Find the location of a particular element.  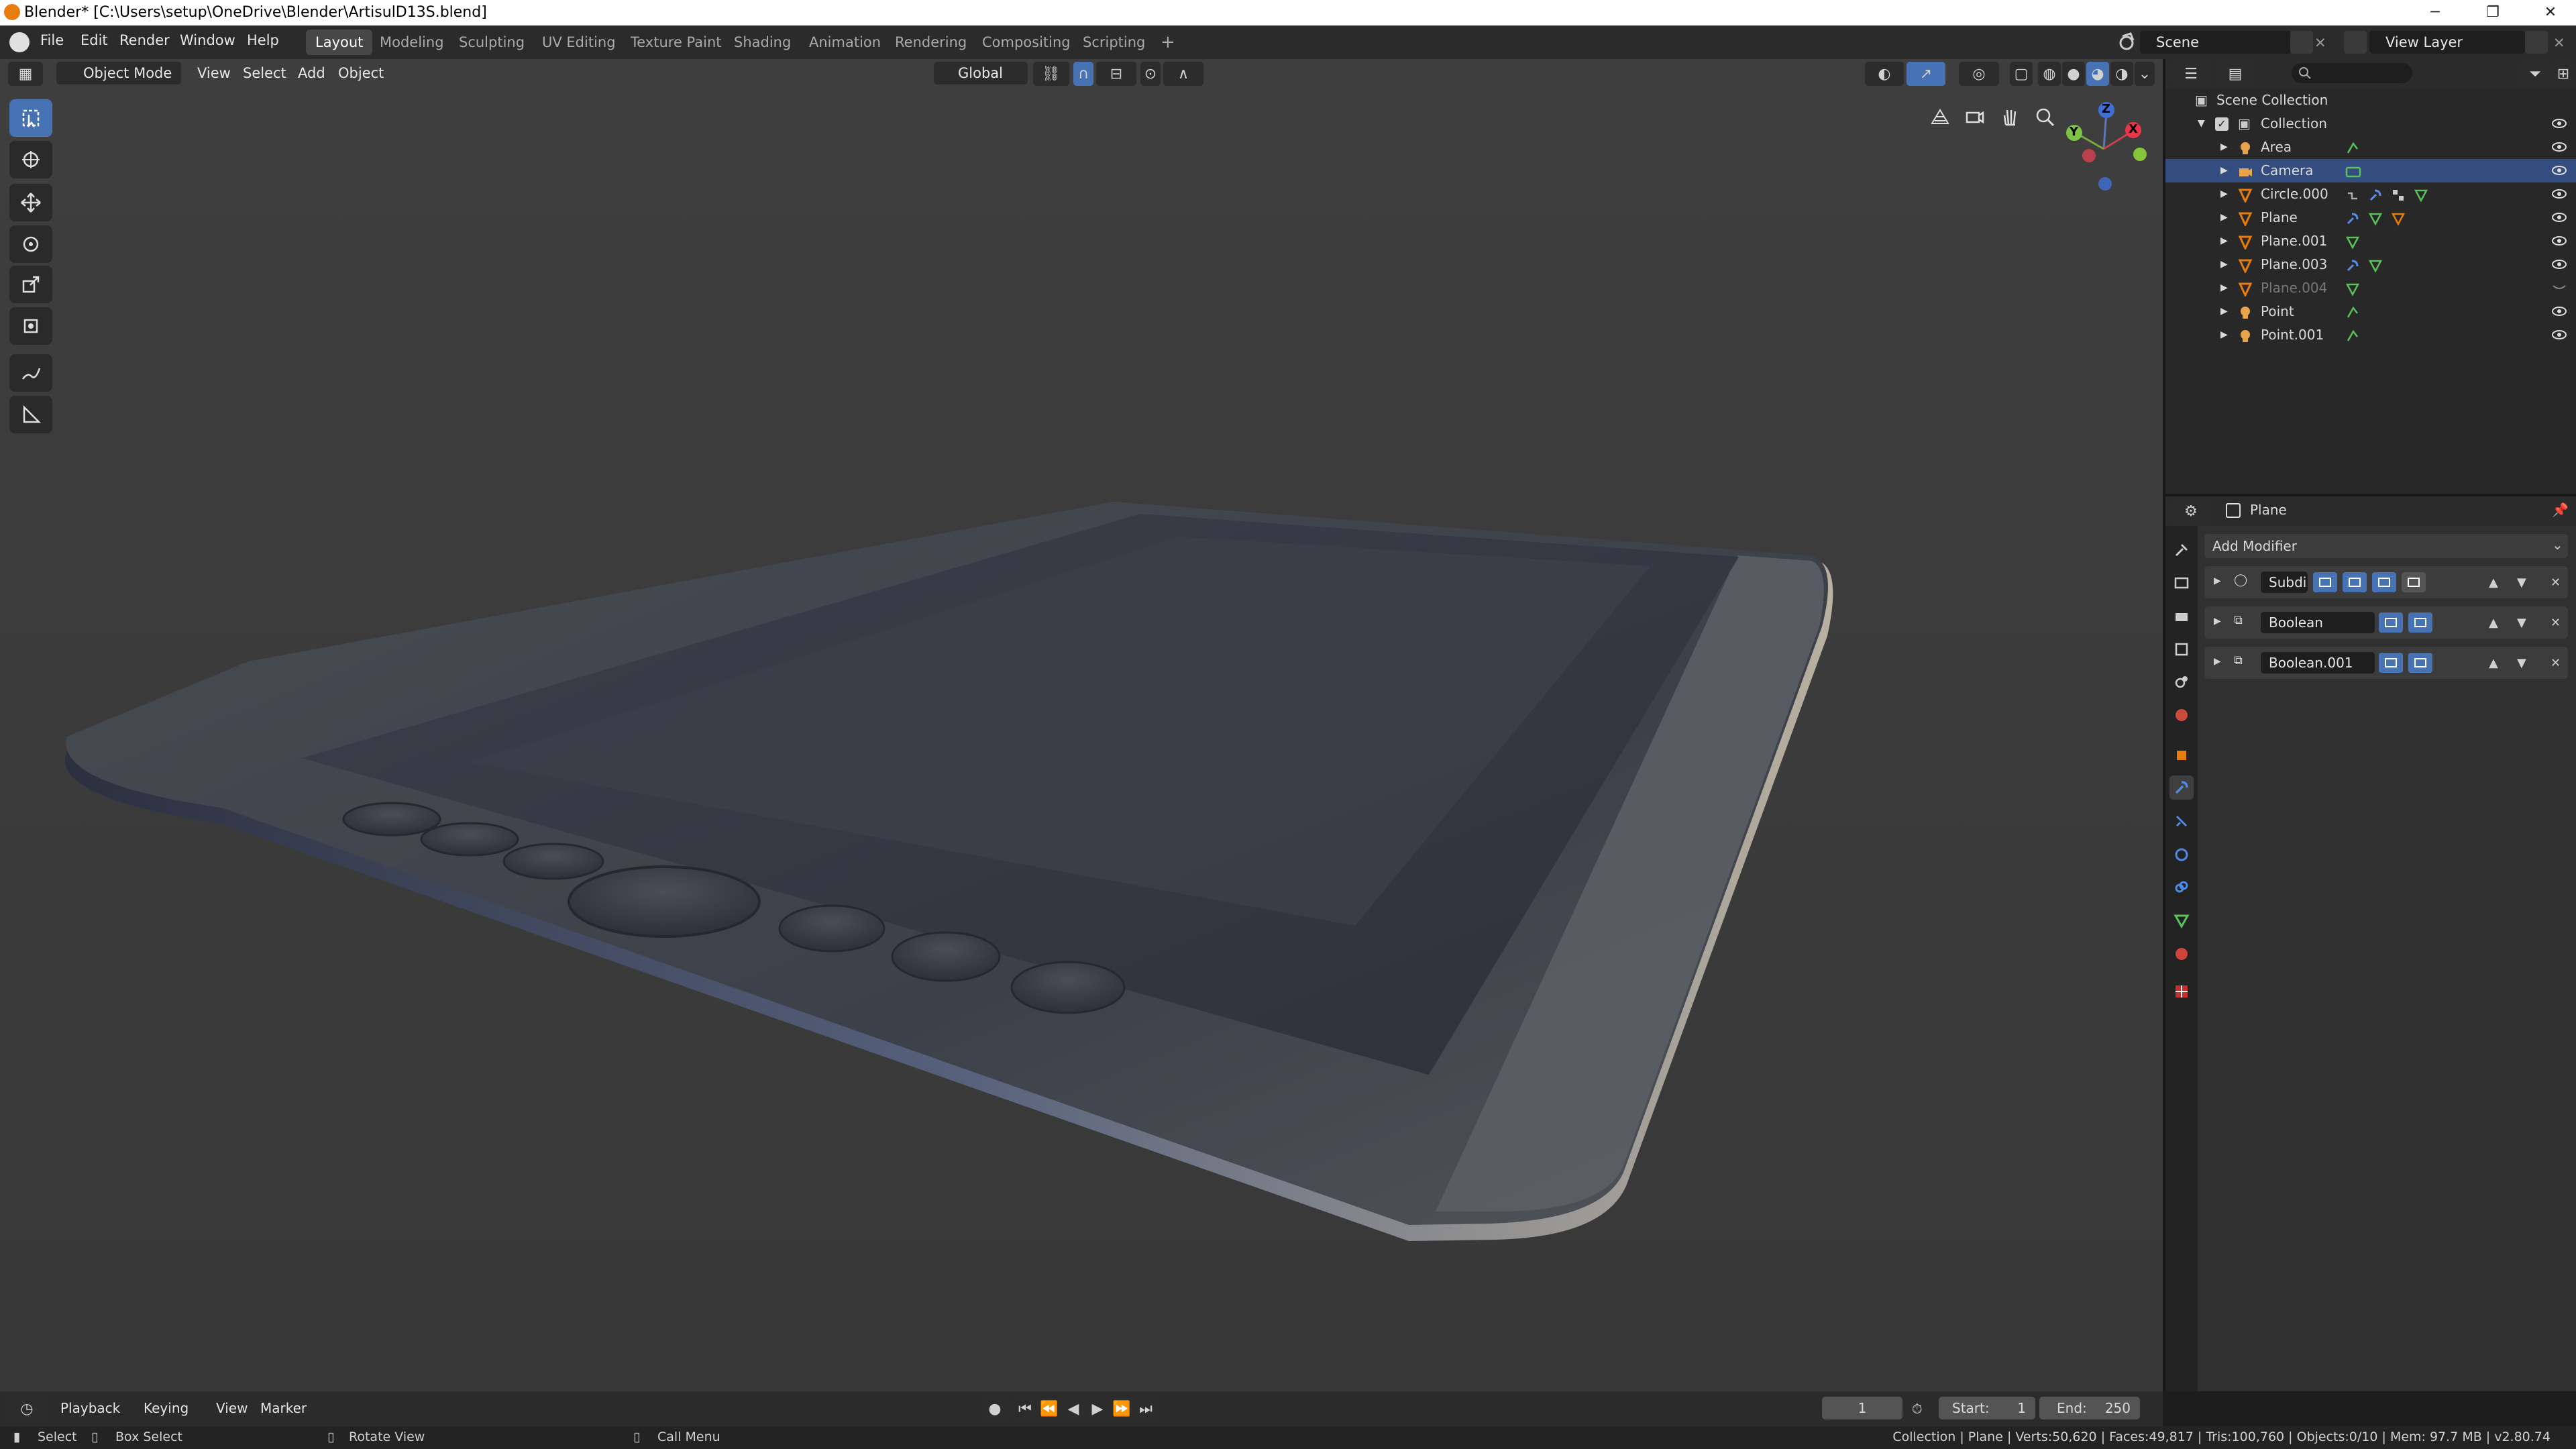

snap-icon: ∩ is located at coordinates (1083, 74).